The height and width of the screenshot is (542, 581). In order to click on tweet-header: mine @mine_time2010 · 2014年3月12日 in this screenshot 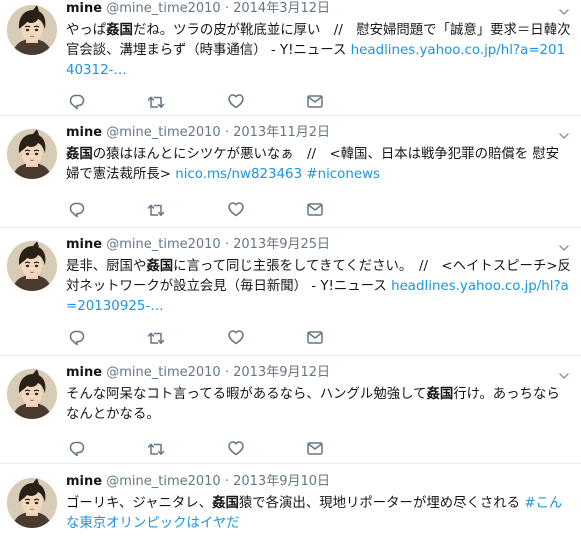, I will do `click(308, 9)`.